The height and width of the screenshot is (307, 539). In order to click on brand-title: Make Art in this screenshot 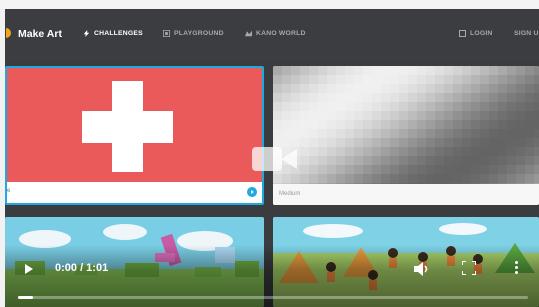, I will do `click(40, 34)`.